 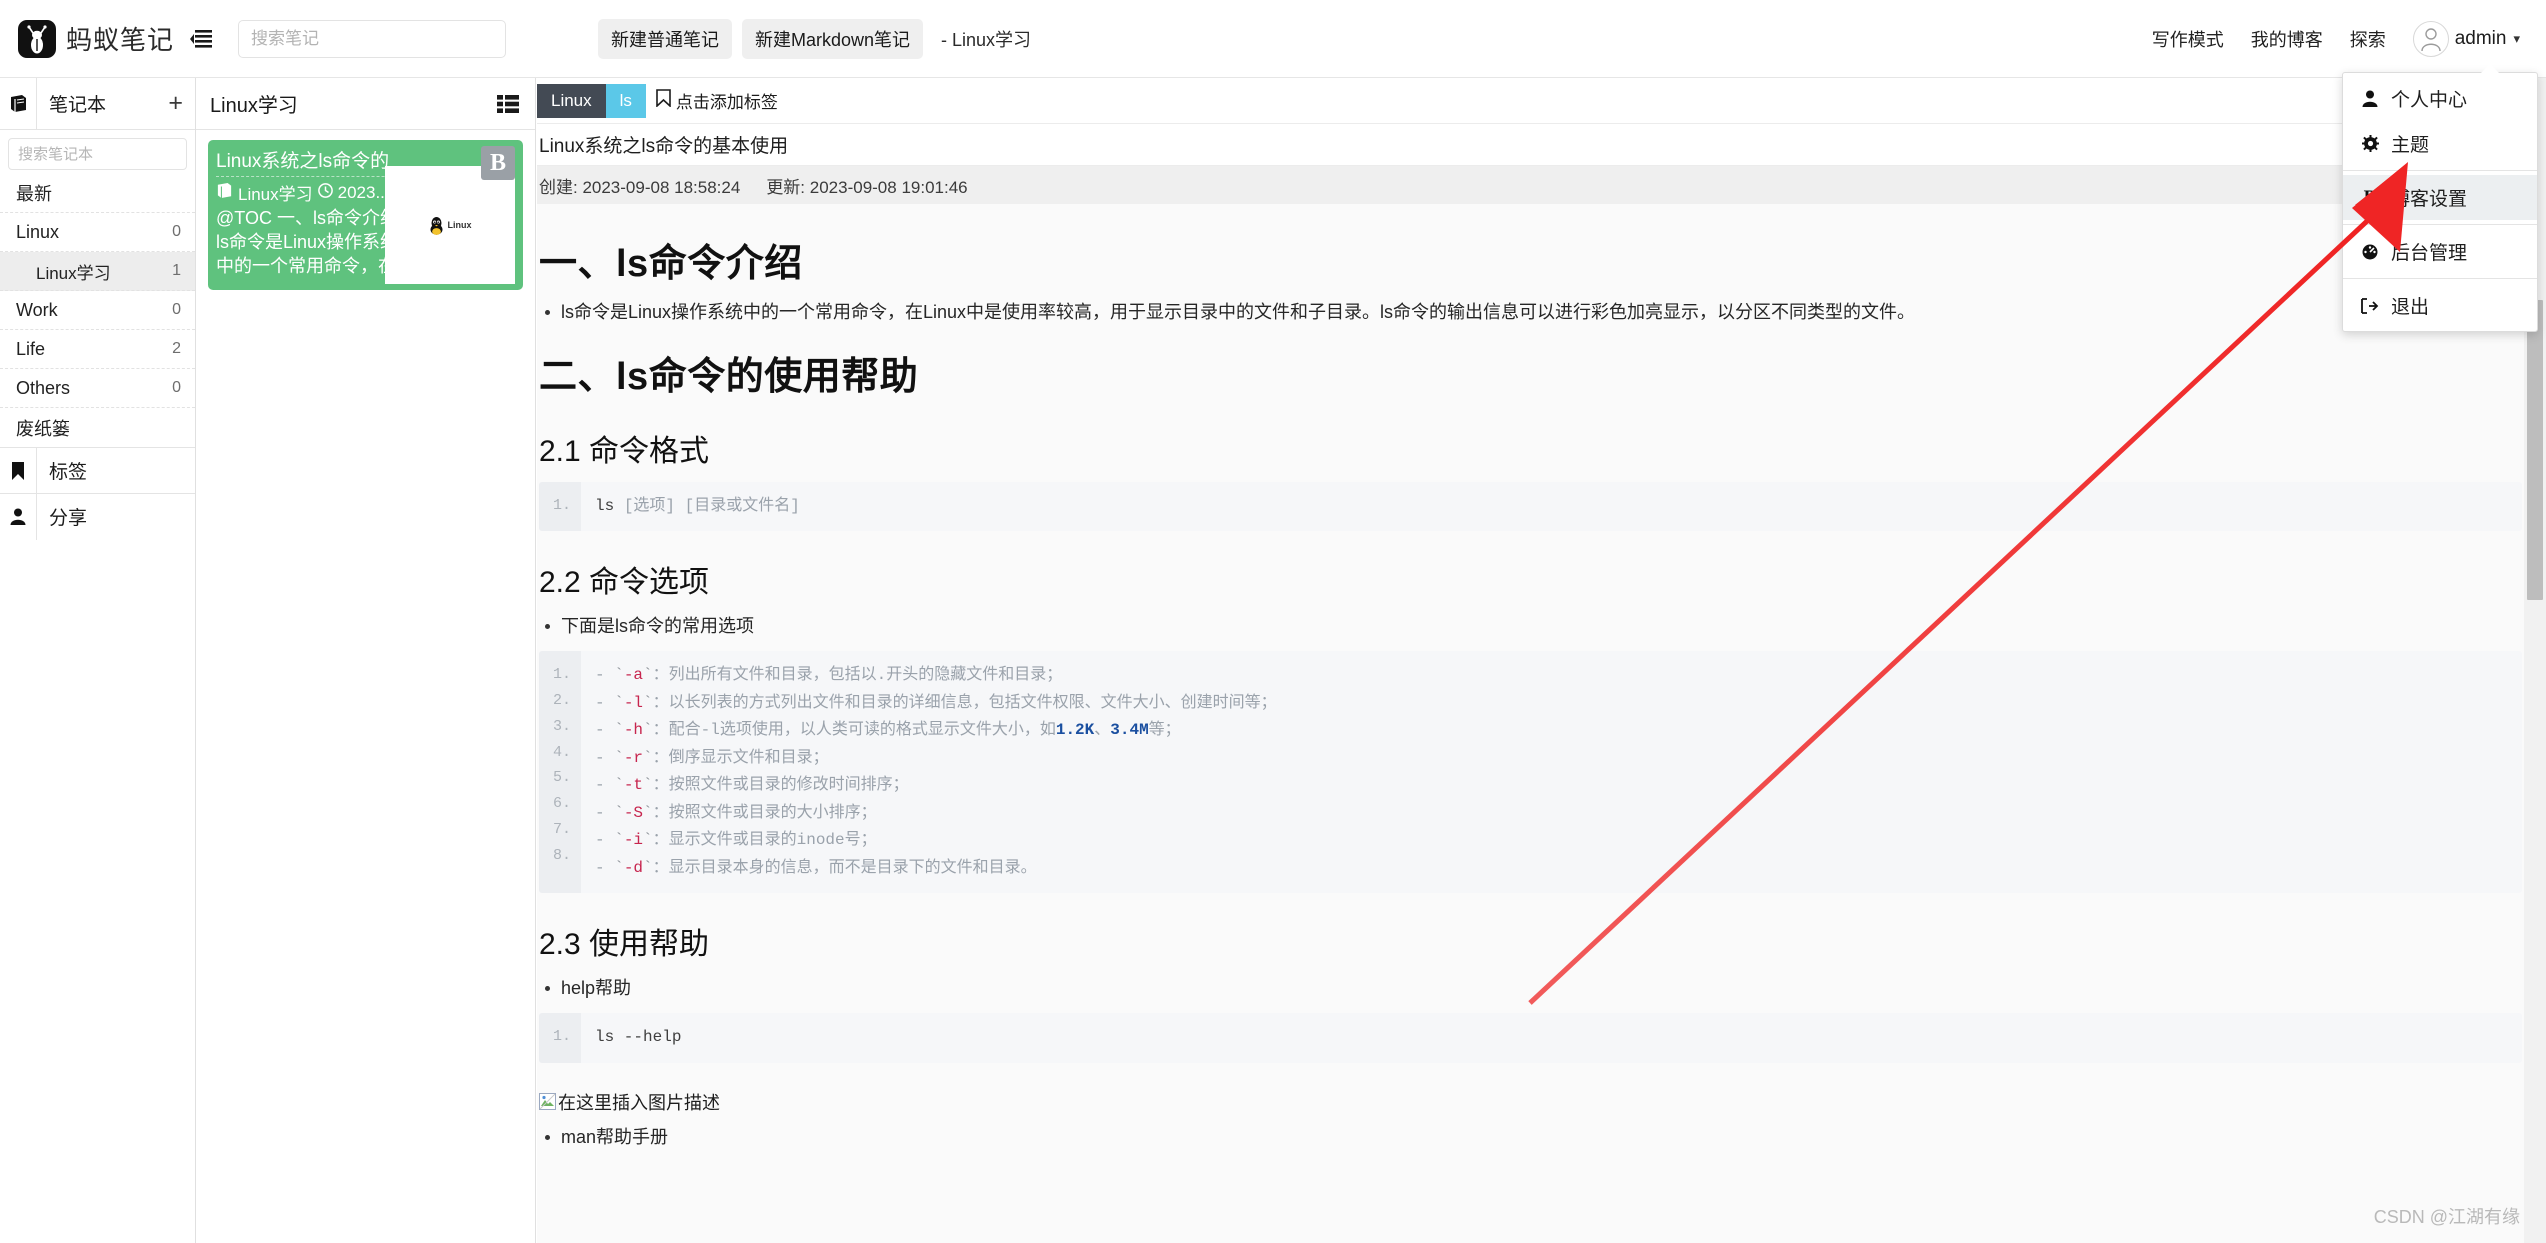 What do you see at coordinates (97, 388) in the screenshot?
I see `sidebar-item-others: Others 0` at bounding box center [97, 388].